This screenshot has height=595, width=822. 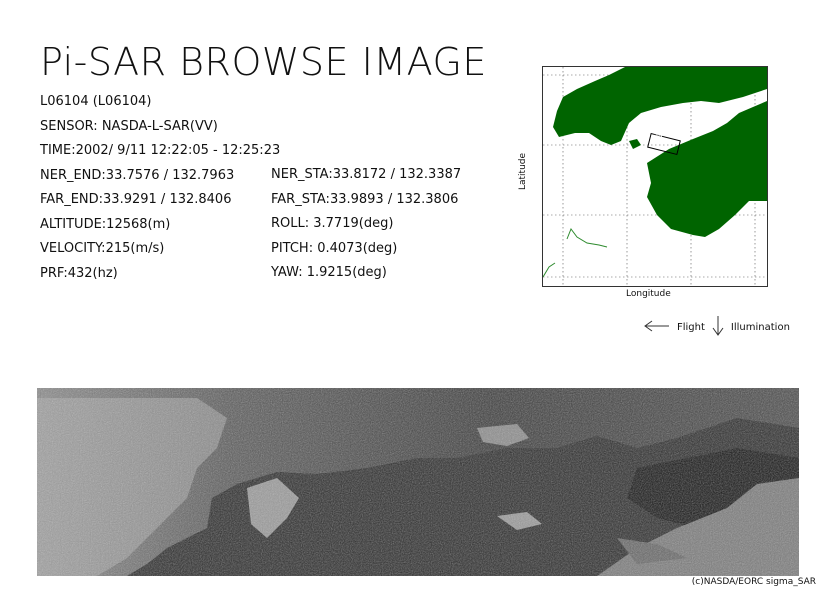 What do you see at coordinates (334, 248) in the screenshot?
I see `pitch-text: PITCH: 0.4073(deg)` at bounding box center [334, 248].